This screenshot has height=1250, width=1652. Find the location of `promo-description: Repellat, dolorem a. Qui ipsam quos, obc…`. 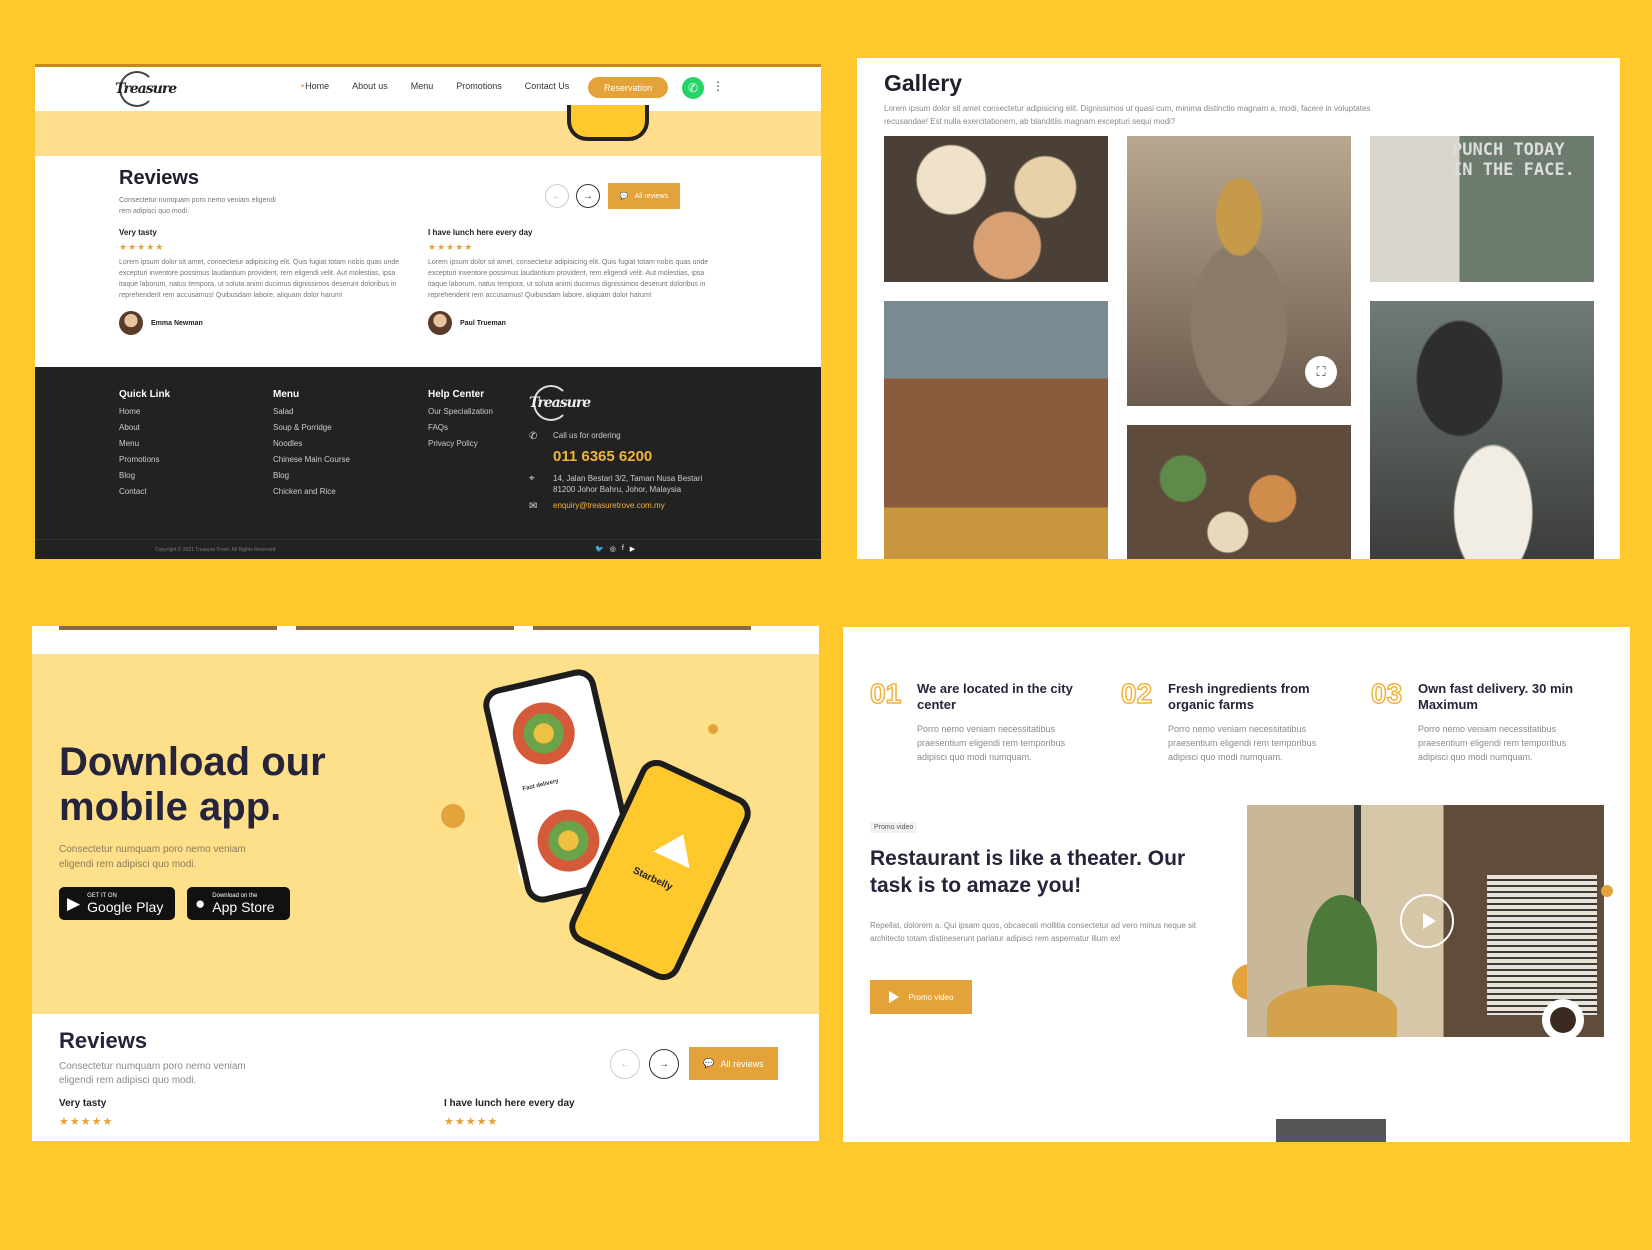

promo-description: Repellat, dolorem a. Qui ipsam quos, obc… is located at coordinates (1033, 932).